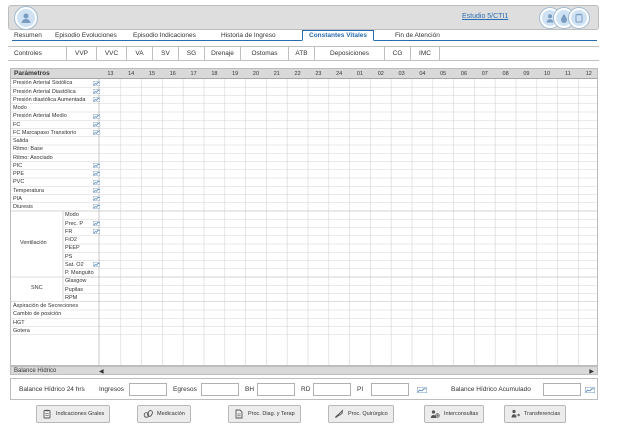 The height and width of the screenshot is (428, 622). Describe the element at coordinates (276, 389) in the screenshot. I see `bh-input` at that location.